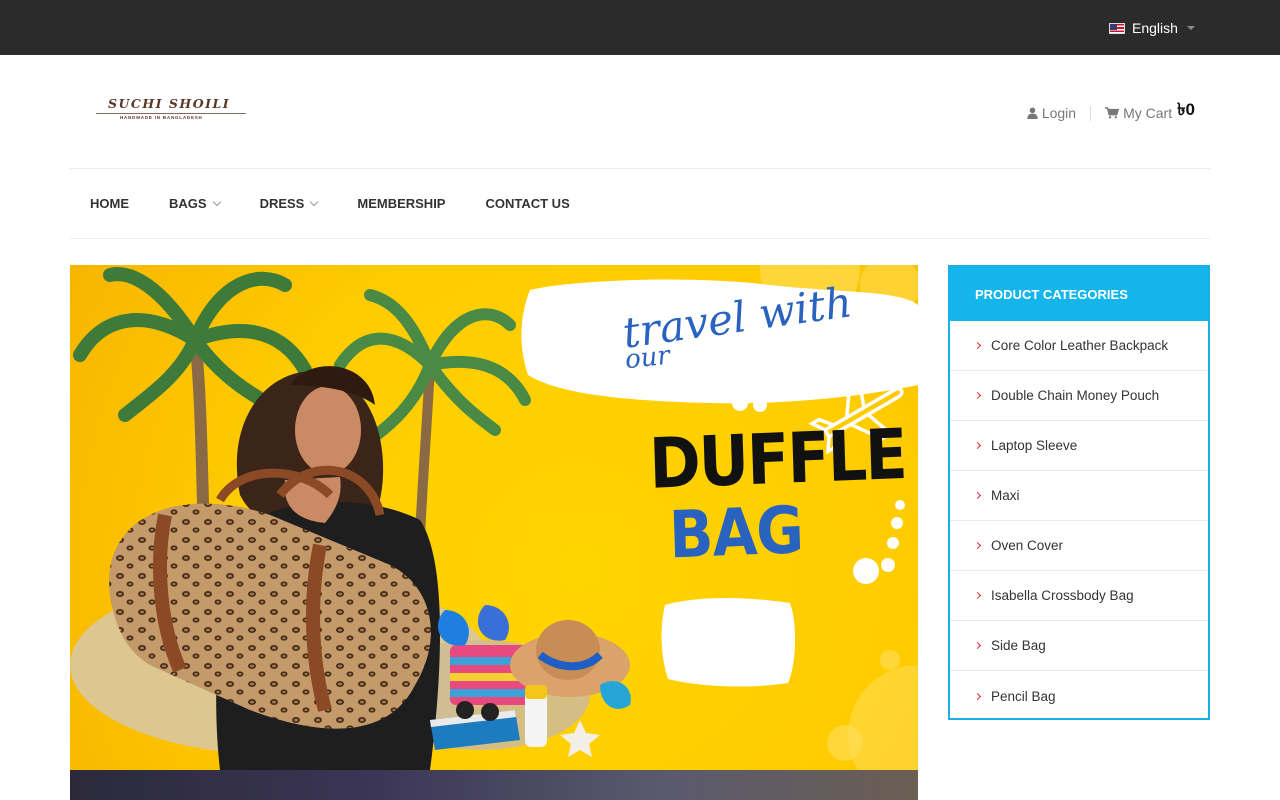 This screenshot has width=1280, height=800. What do you see at coordinates (1186, 109) in the screenshot?
I see `cart-amount: ৳0` at bounding box center [1186, 109].